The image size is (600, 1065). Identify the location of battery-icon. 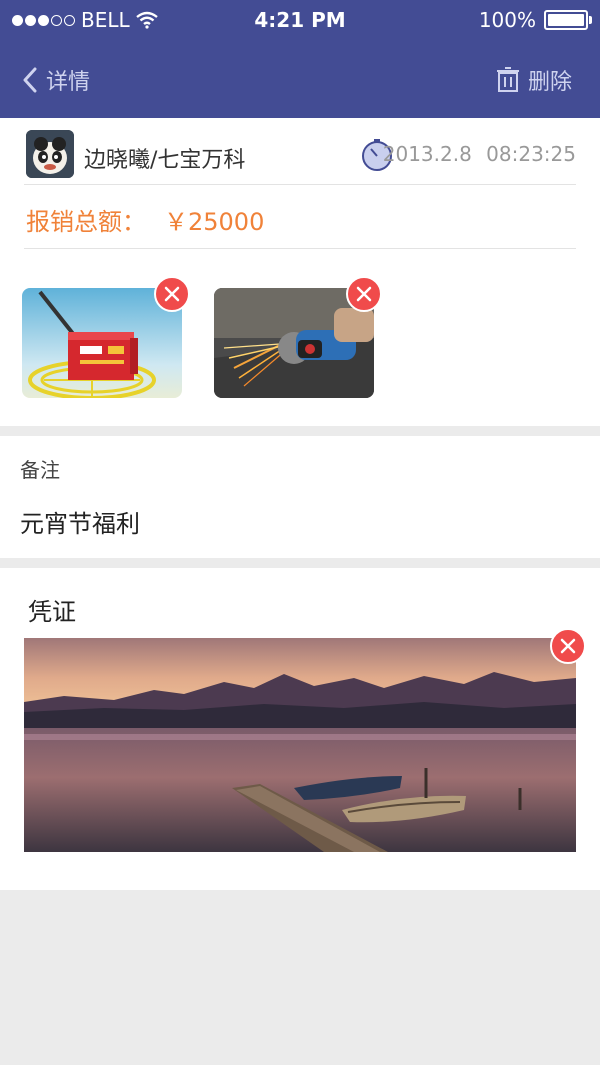
(568, 20).